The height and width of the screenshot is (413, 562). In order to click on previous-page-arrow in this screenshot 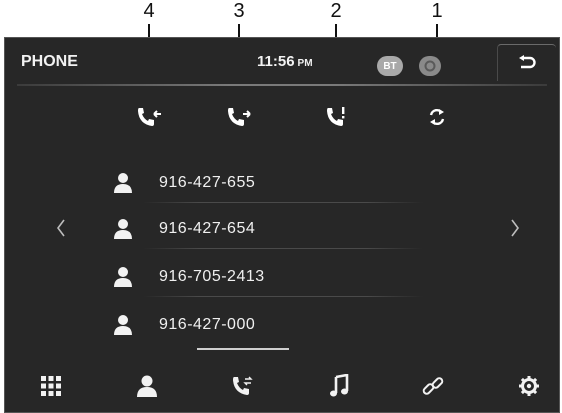, I will do `click(61, 228)`.